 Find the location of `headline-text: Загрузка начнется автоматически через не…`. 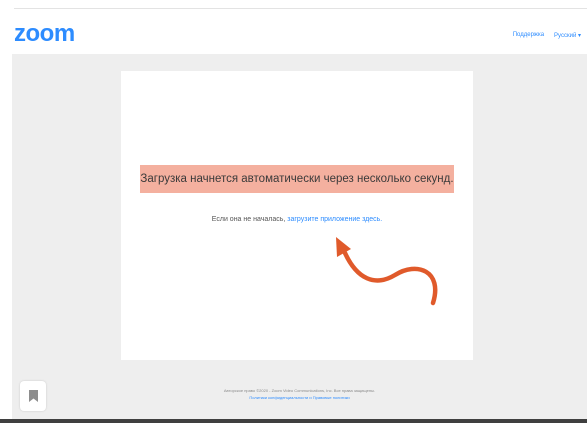

headline-text: Загрузка начнется автоматически через не… is located at coordinates (297, 179).